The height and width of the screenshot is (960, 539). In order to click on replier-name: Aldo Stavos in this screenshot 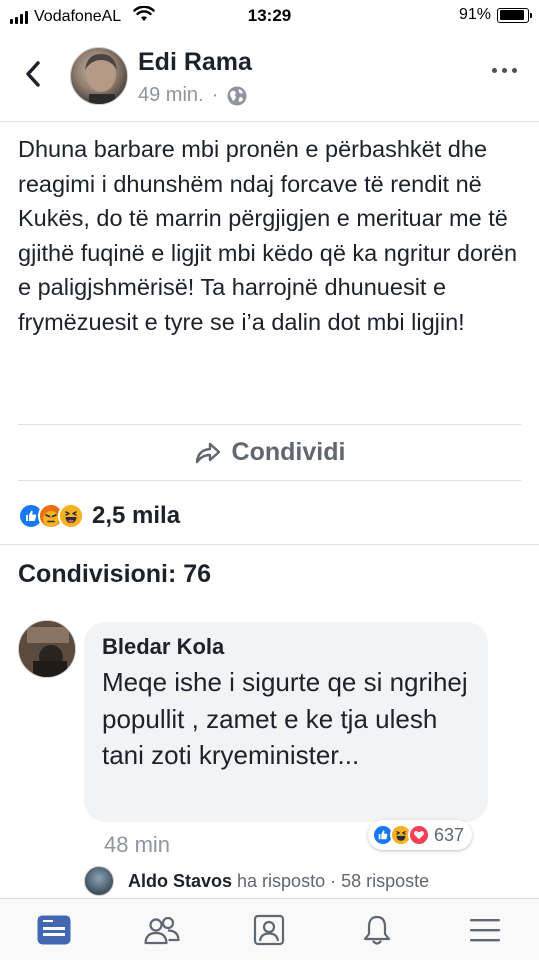, I will do `click(180, 880)`.